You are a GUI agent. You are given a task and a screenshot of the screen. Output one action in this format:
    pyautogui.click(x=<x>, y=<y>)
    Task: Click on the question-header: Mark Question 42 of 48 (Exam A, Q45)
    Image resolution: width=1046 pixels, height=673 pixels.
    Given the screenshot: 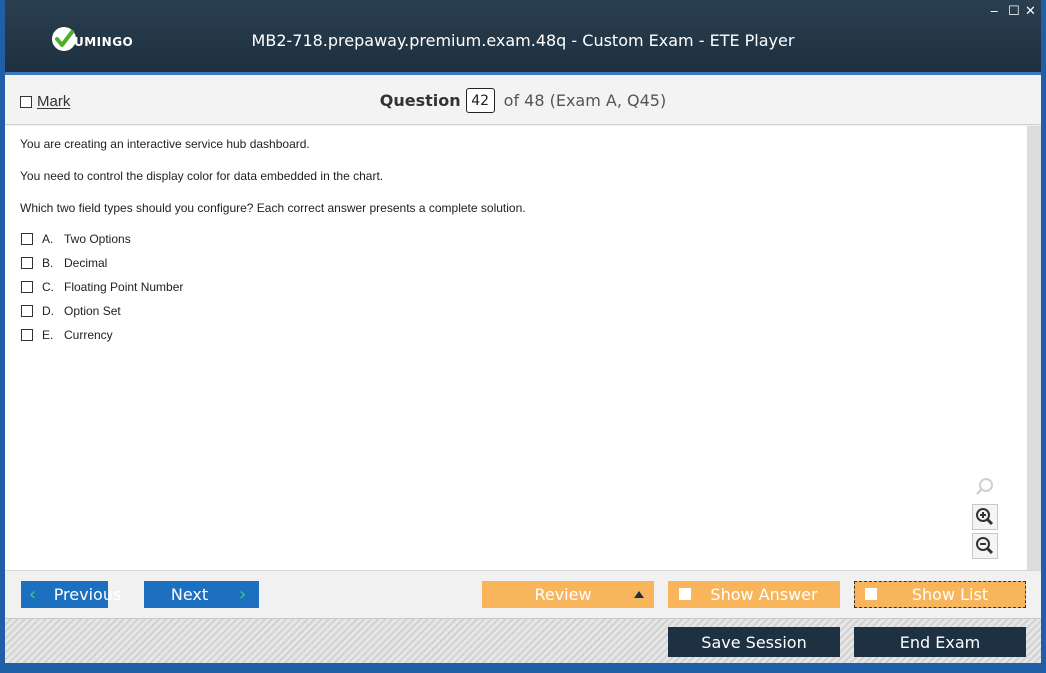 What is the action you would take?
    pyautogui.click(x=523, y=100)
    